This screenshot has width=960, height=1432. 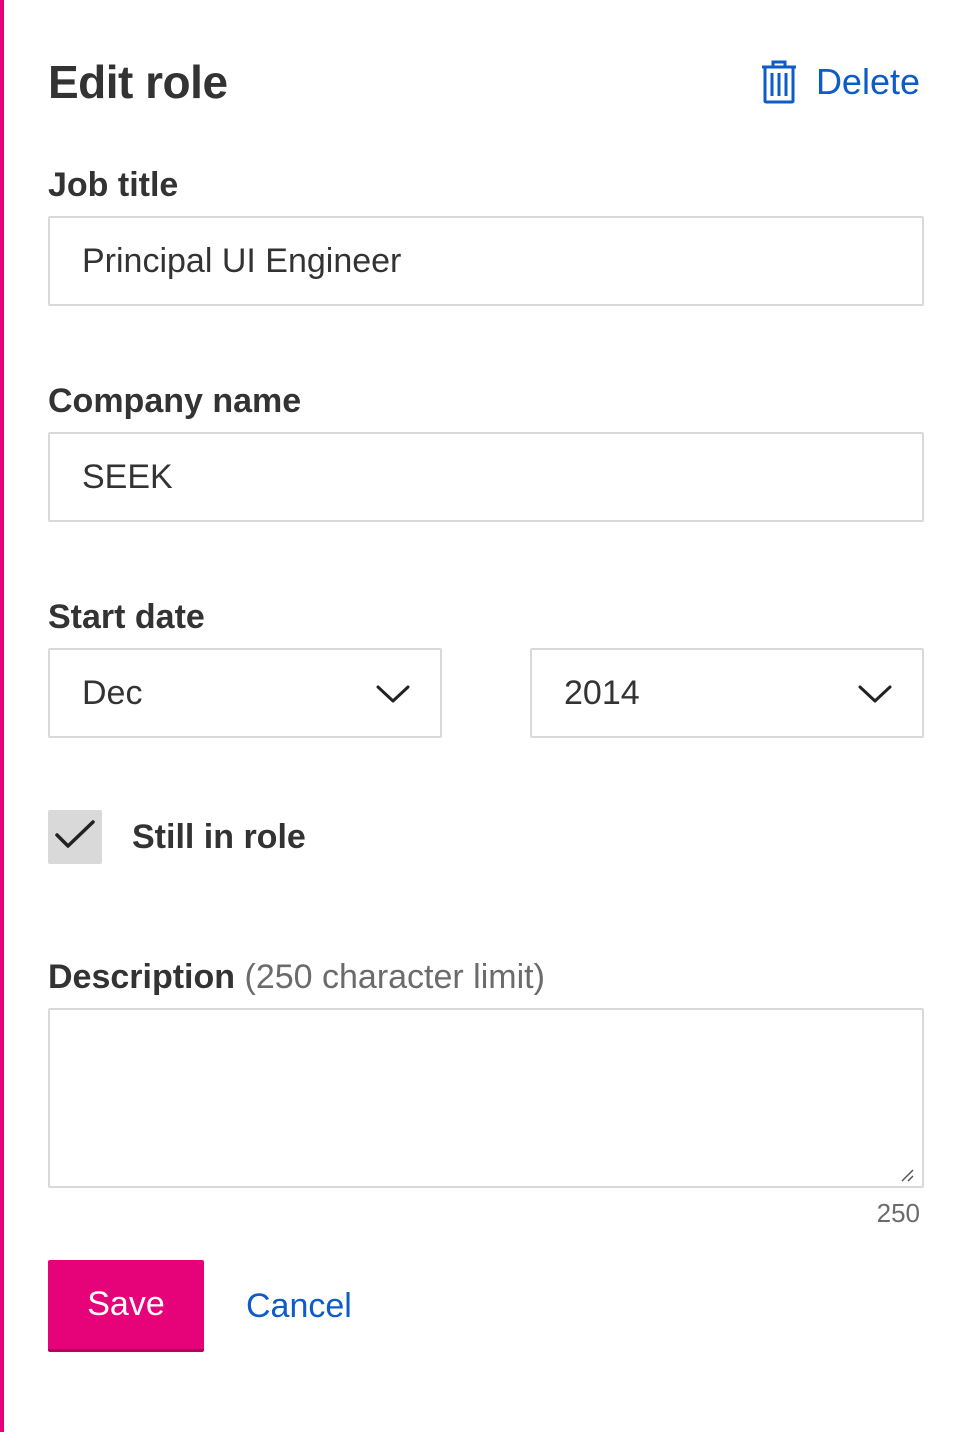 What do you see at coordinates (126, 617) in the screenshot?
I see `start-date-label: Start date` at bounding box center [126, 617].